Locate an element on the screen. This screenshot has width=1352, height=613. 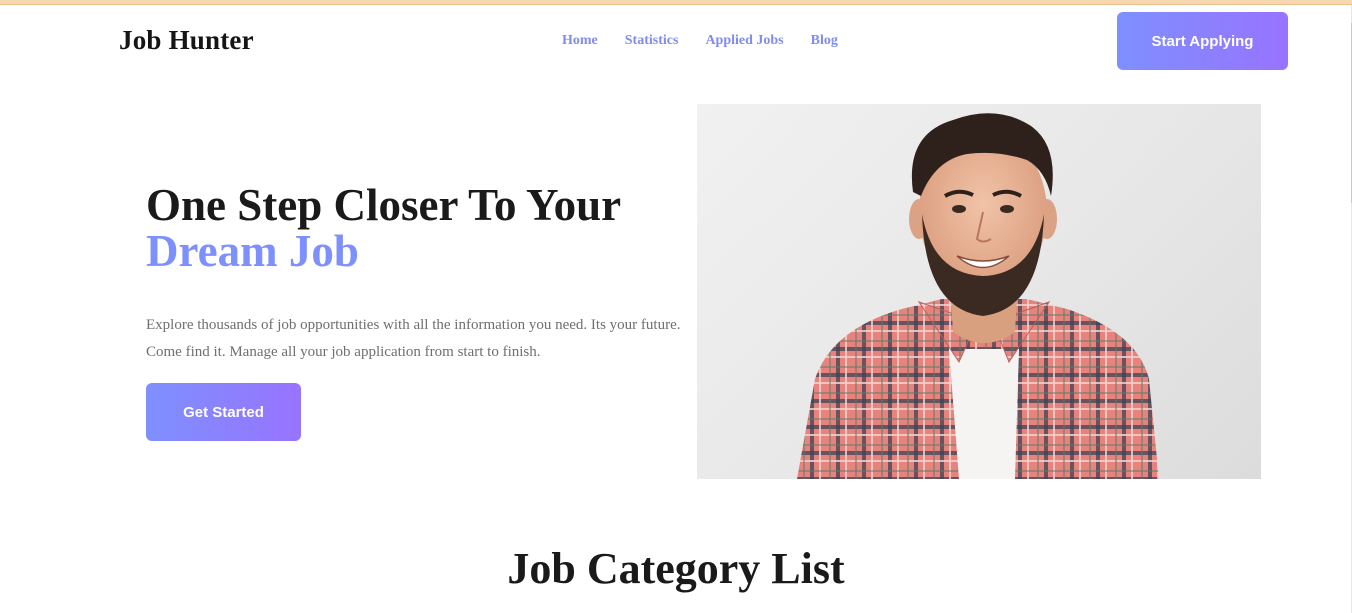
start-applying-button: Start Applying is located at coordinates (1202, 41).